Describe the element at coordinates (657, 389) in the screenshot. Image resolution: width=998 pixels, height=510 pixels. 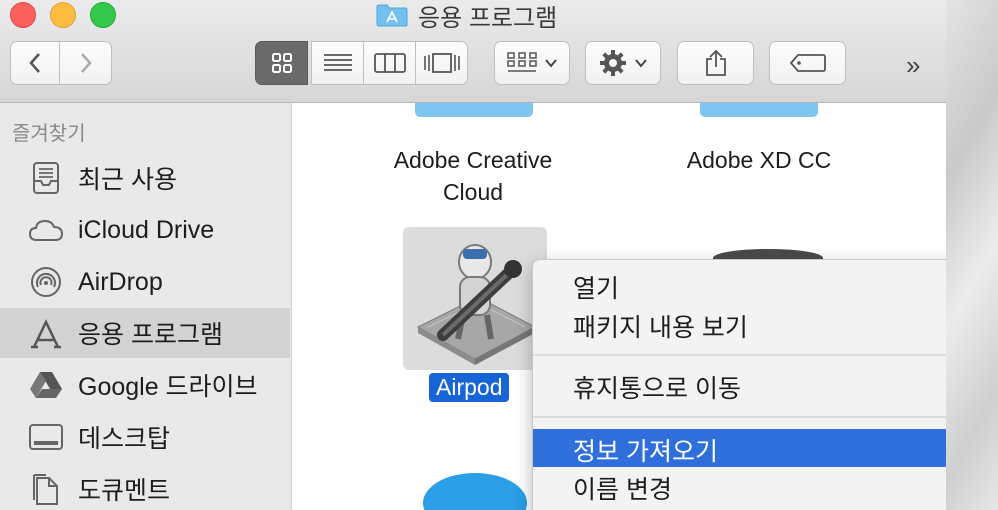
I see `menu-item-label: 휴지통으로 이동` at that location.